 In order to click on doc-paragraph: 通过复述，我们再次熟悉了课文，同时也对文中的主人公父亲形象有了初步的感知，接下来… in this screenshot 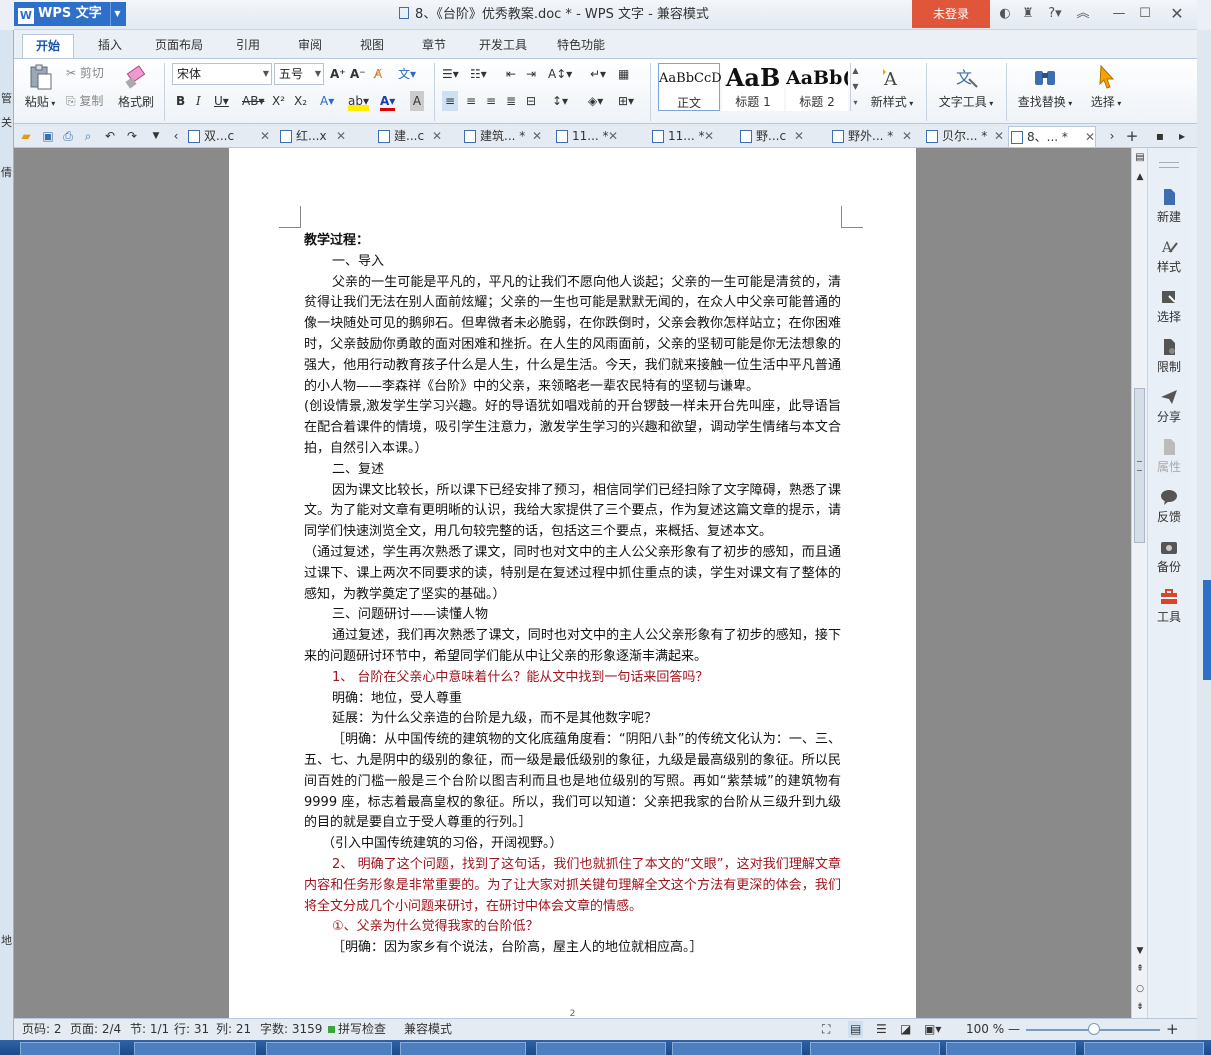, I will do `click(572, 647)`.